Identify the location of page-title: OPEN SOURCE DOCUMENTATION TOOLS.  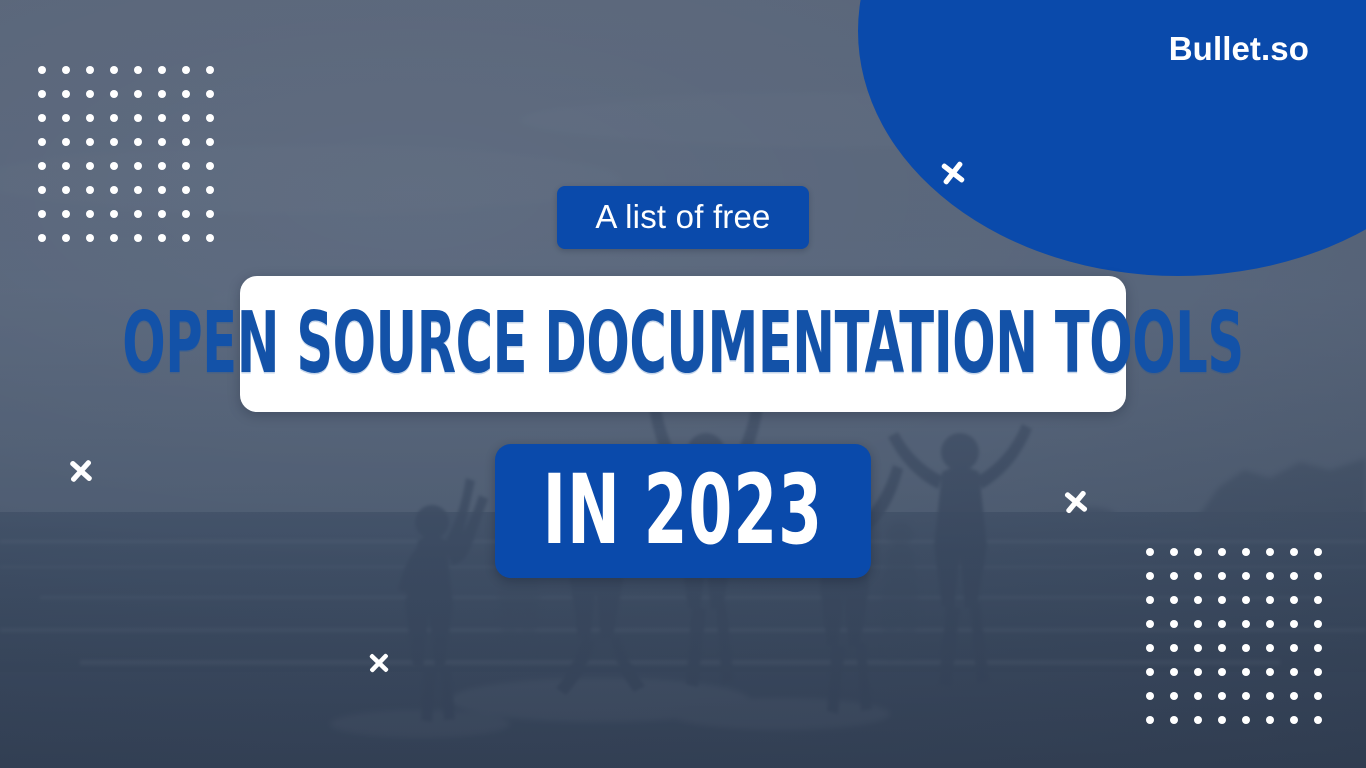
(683, 343).